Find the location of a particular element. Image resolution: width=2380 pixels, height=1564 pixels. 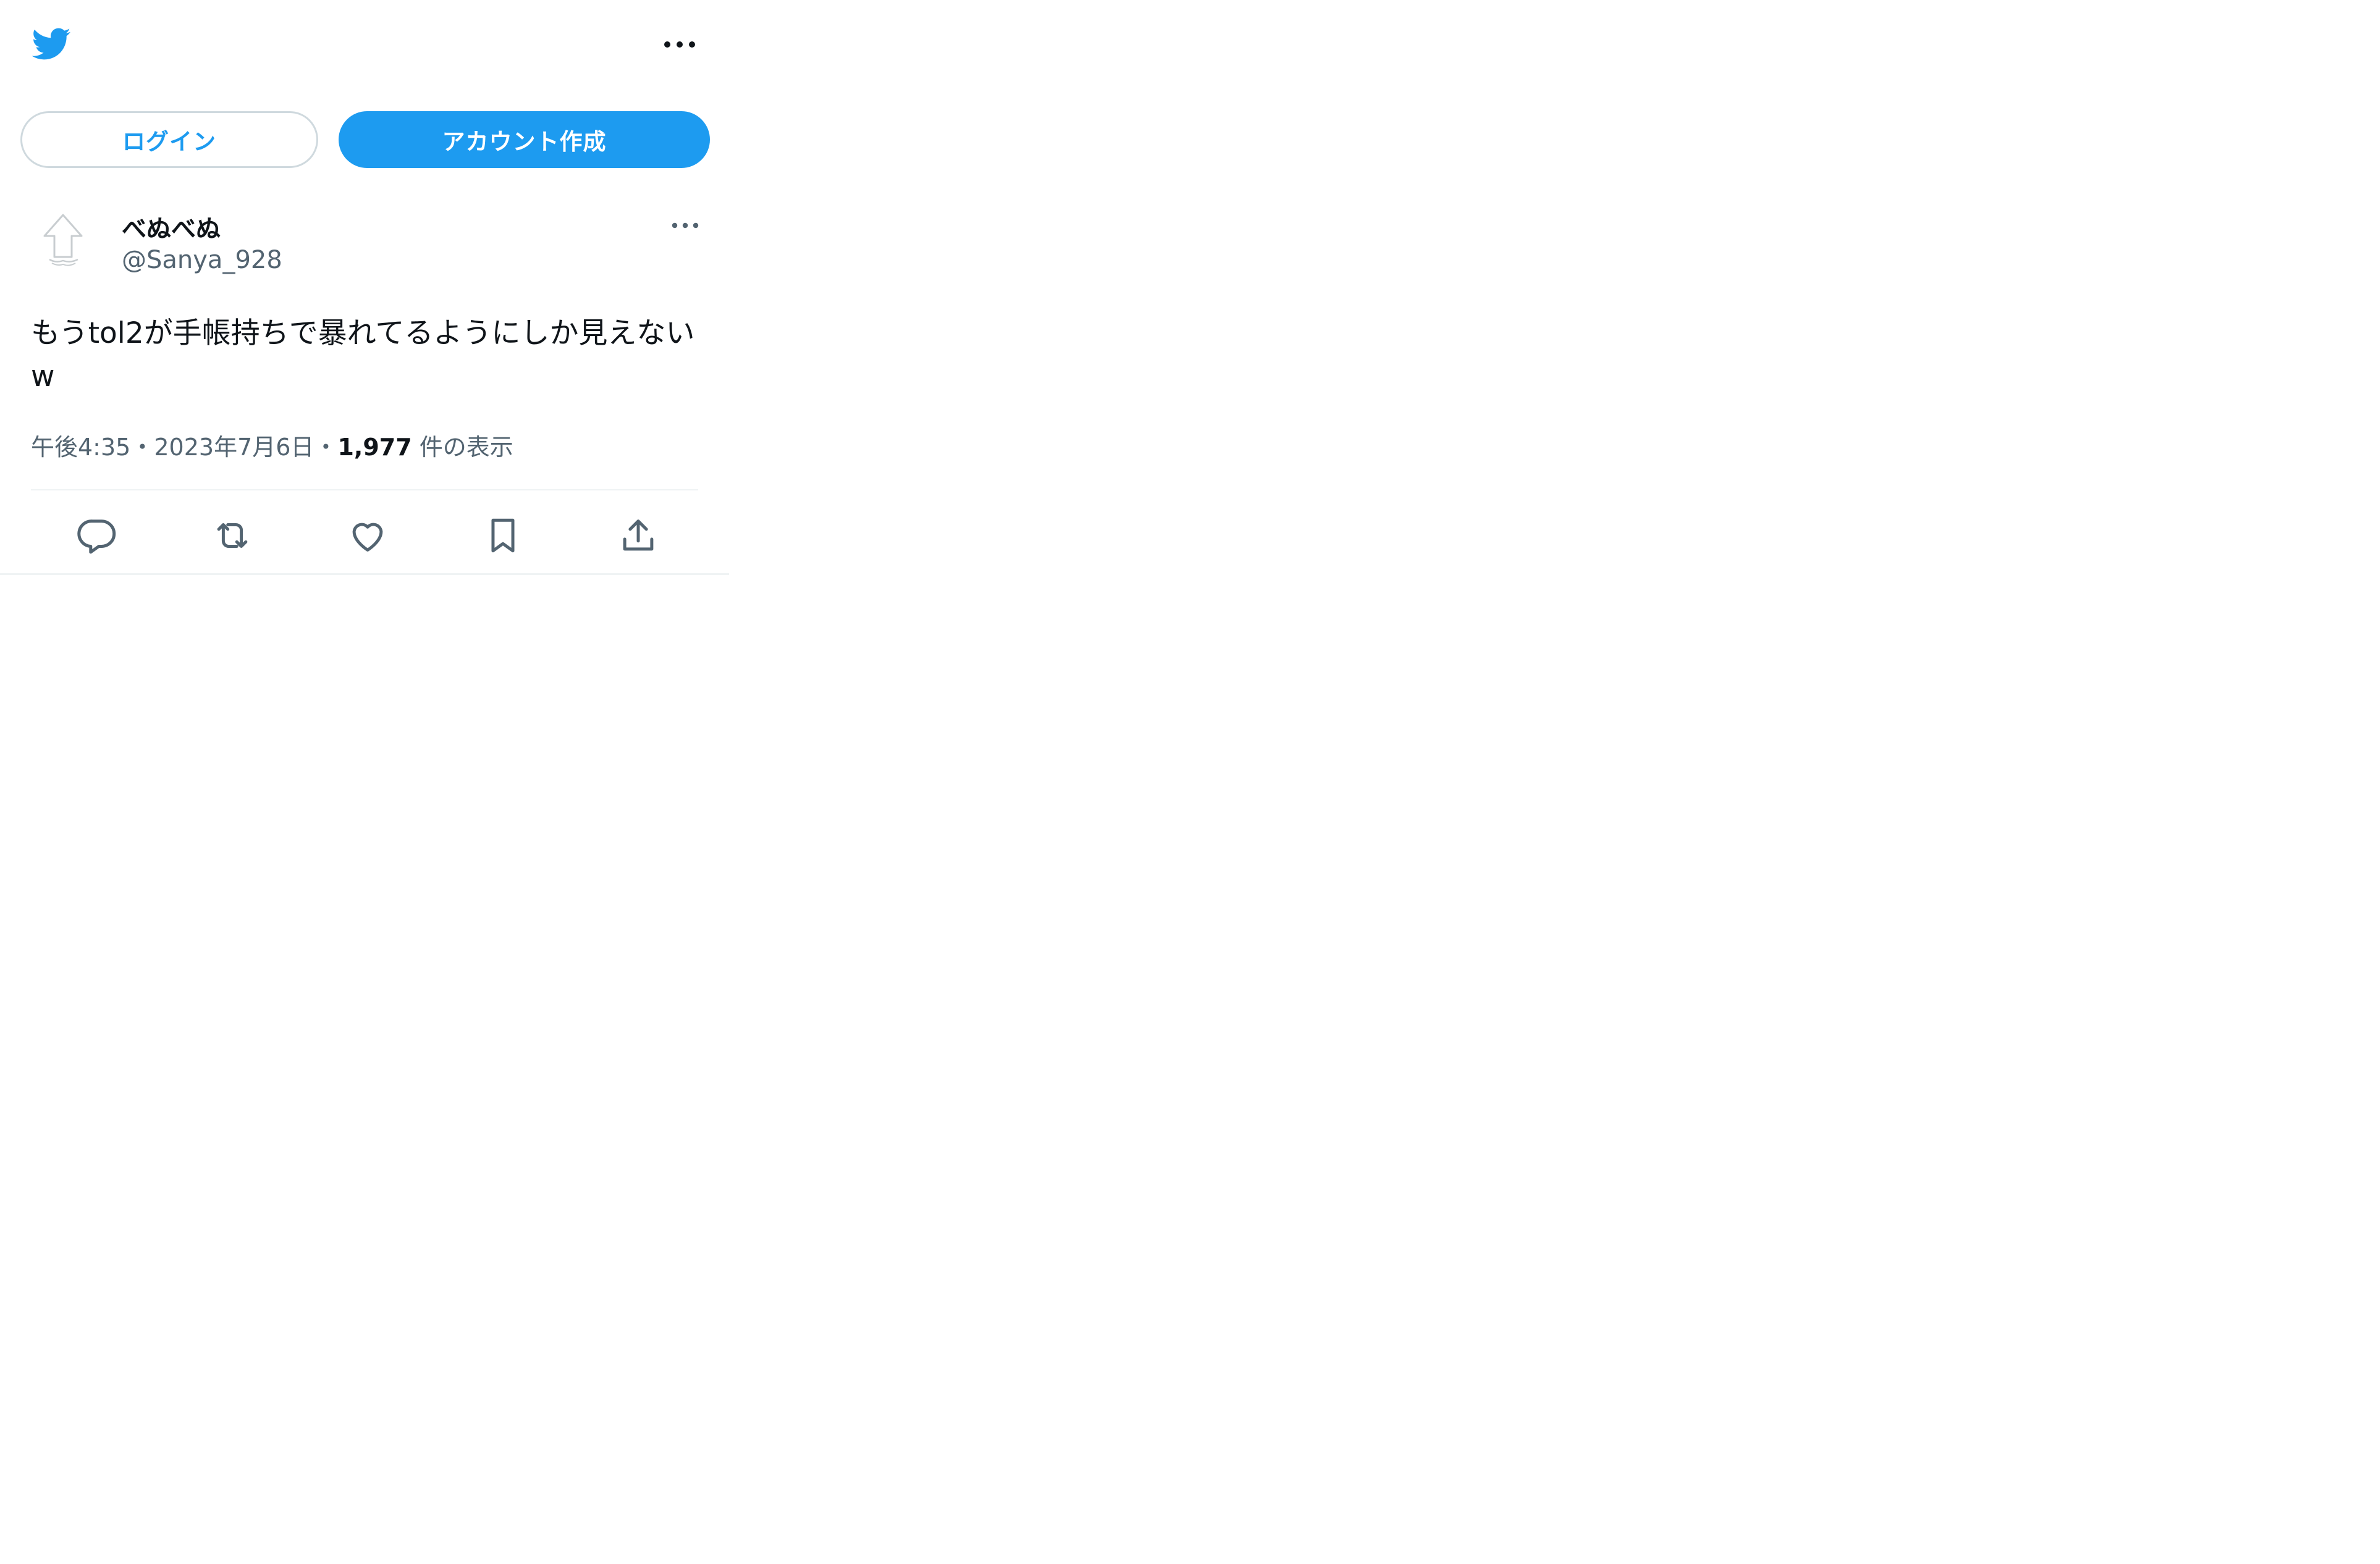

tweet-date: 2023年7月6日 is located at coordinates (234, 447).